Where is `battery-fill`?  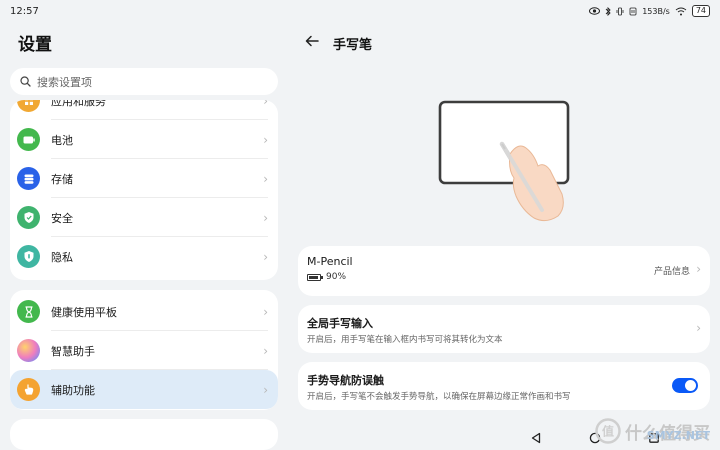
battery-fill is located at coordinates (313, 277).